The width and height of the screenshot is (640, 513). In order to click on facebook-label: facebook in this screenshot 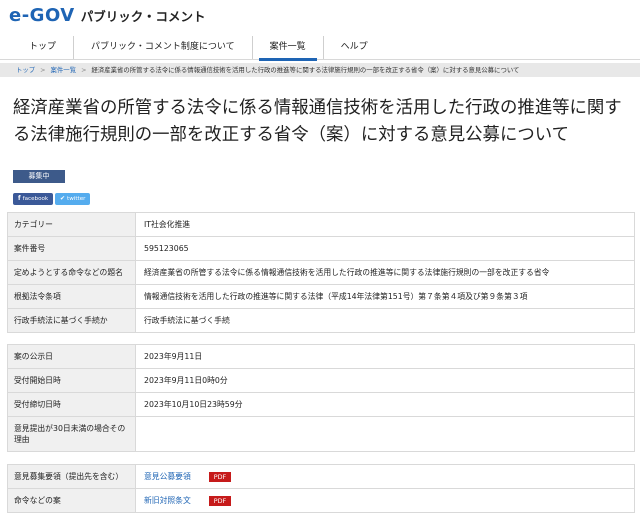, I will do `click(35, 199)`.